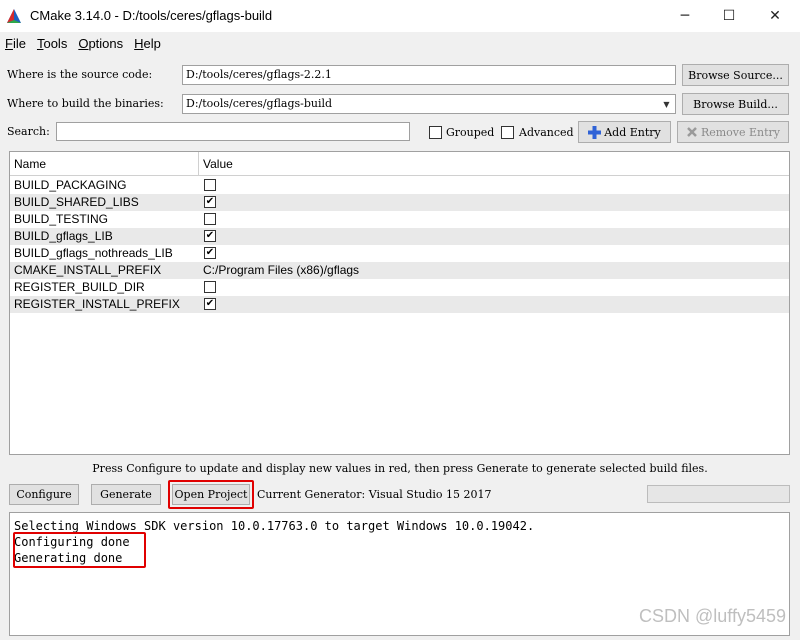  Describe the element at coordinates (546, 132) in the screenshot. I see `advanced-label: Advanced` at that location.